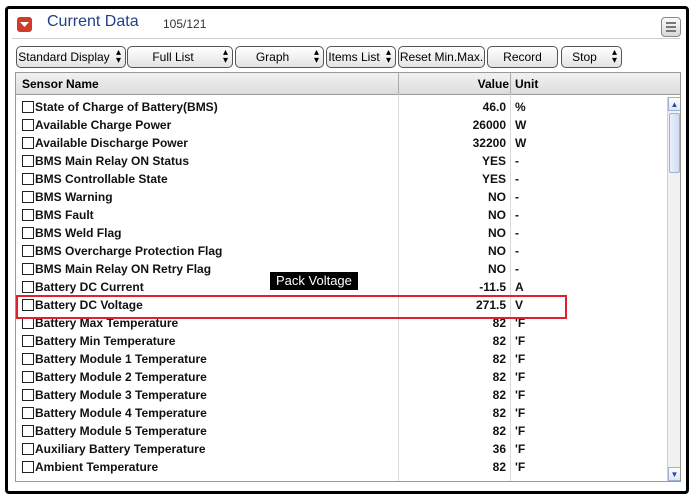 The width and height of the screenshot is (700, 504). I want to click on table-row: Battery Module 3 Temperature 82 'F, so click(341, 395).